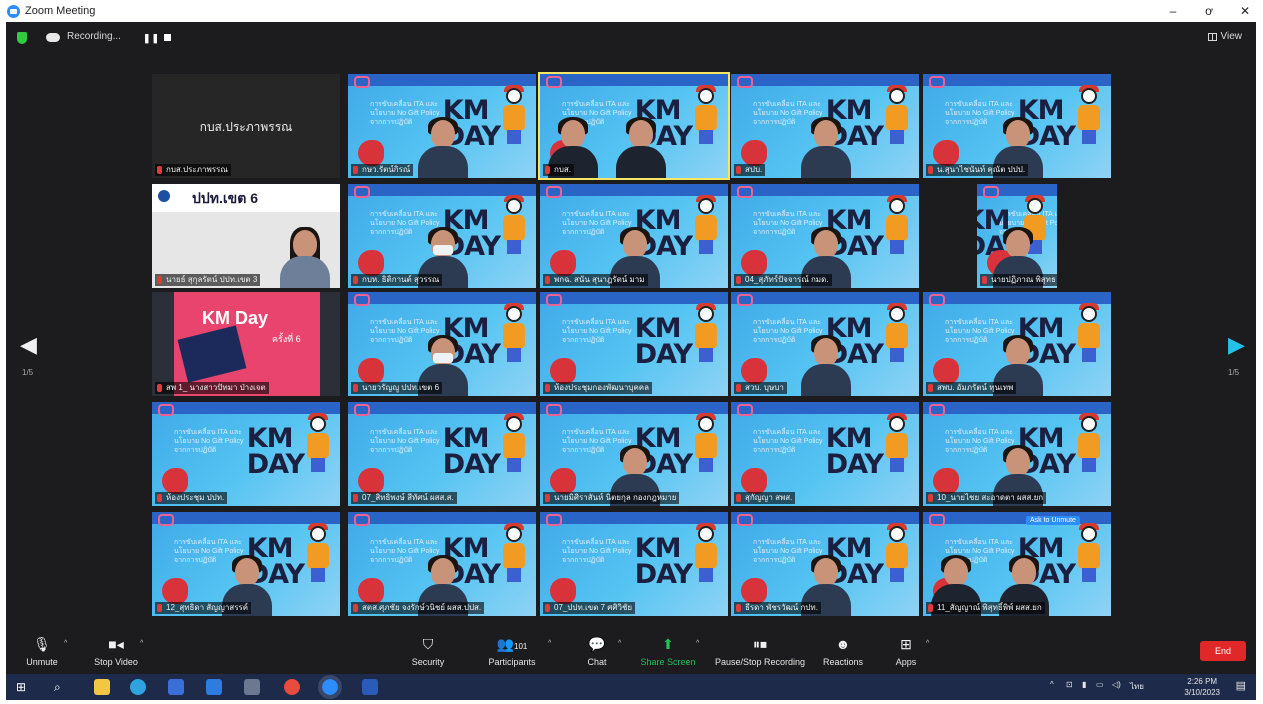 This screenshot has height=704, width=1263. Describe the element at coordinates (24, 687) in the screenshot. I see `windows-start-icon: ⊞` at that location.